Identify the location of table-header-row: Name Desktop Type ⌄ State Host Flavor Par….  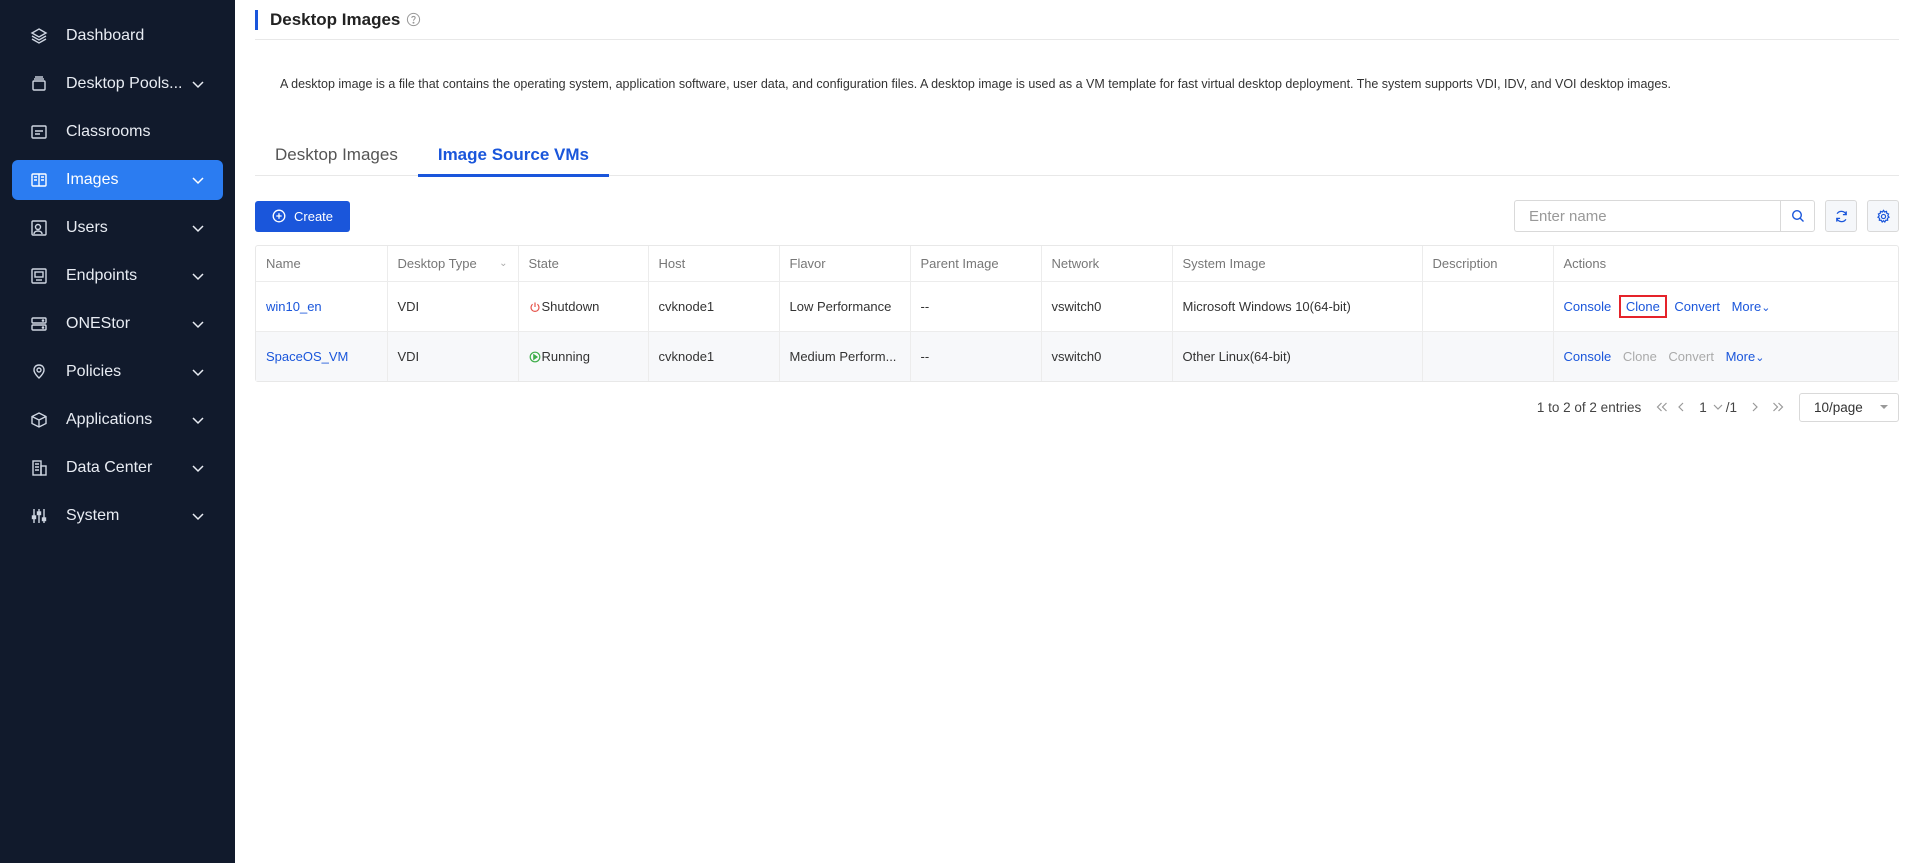
(1077, 264).